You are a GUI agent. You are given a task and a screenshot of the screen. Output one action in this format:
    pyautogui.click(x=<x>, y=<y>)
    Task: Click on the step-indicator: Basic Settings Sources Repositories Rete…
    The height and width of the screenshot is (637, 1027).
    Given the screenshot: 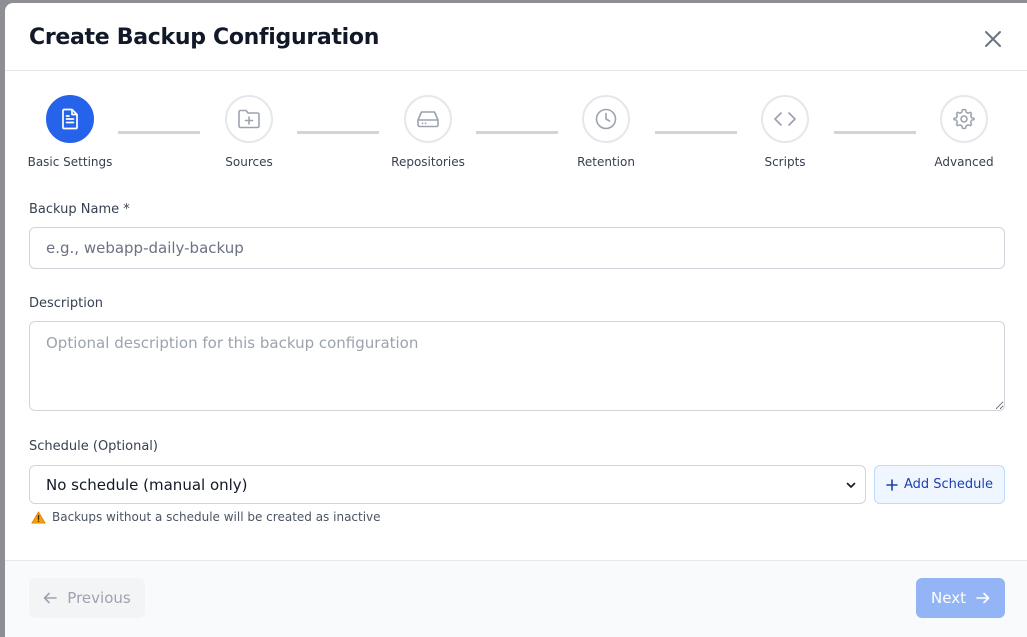 What is the action you would take?
    pyautogui.click(x=516, y=135)
    